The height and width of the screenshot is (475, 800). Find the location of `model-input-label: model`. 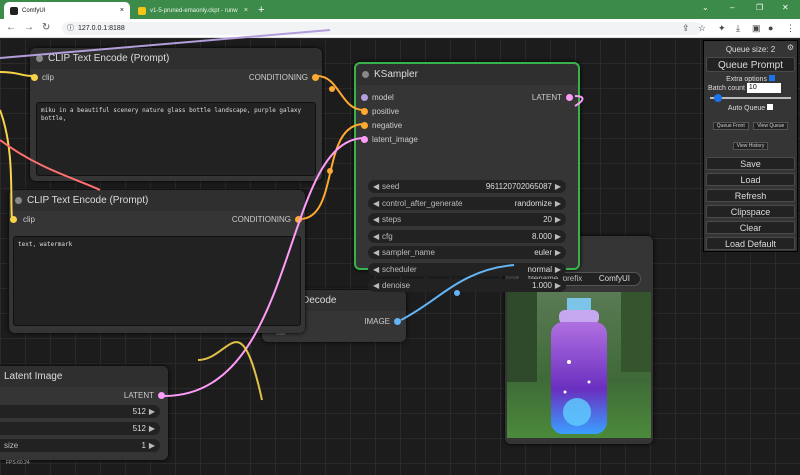

model-input-label: model is located at coordinates (383, 97).